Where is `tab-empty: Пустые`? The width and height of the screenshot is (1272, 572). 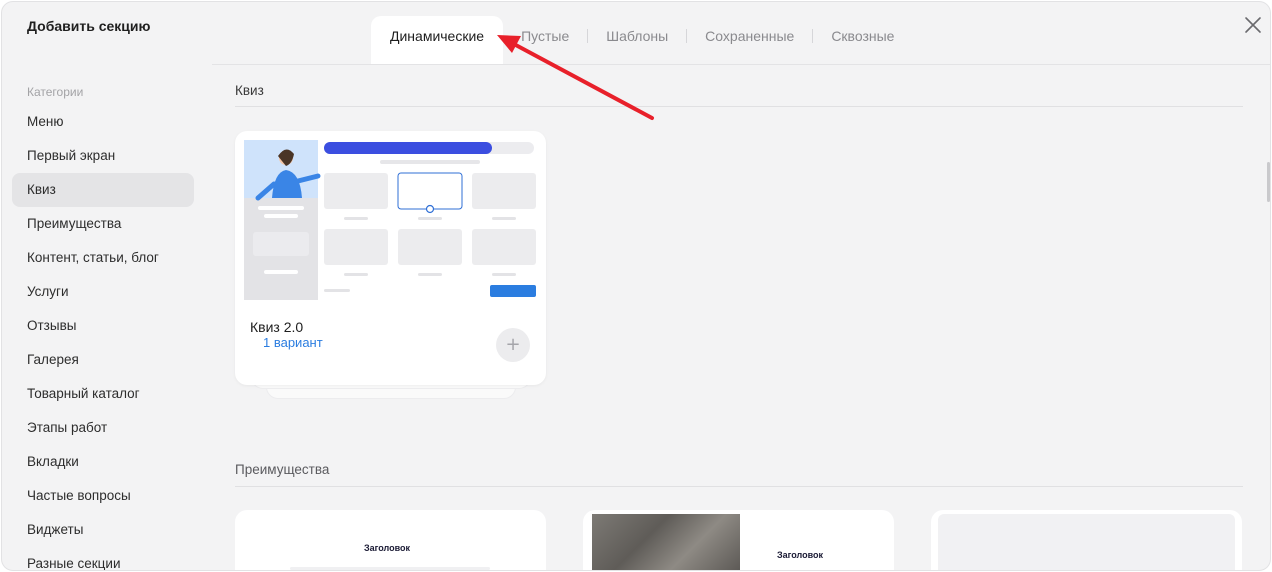 tab-empty: Пустые is located at coordinates (545, 36).